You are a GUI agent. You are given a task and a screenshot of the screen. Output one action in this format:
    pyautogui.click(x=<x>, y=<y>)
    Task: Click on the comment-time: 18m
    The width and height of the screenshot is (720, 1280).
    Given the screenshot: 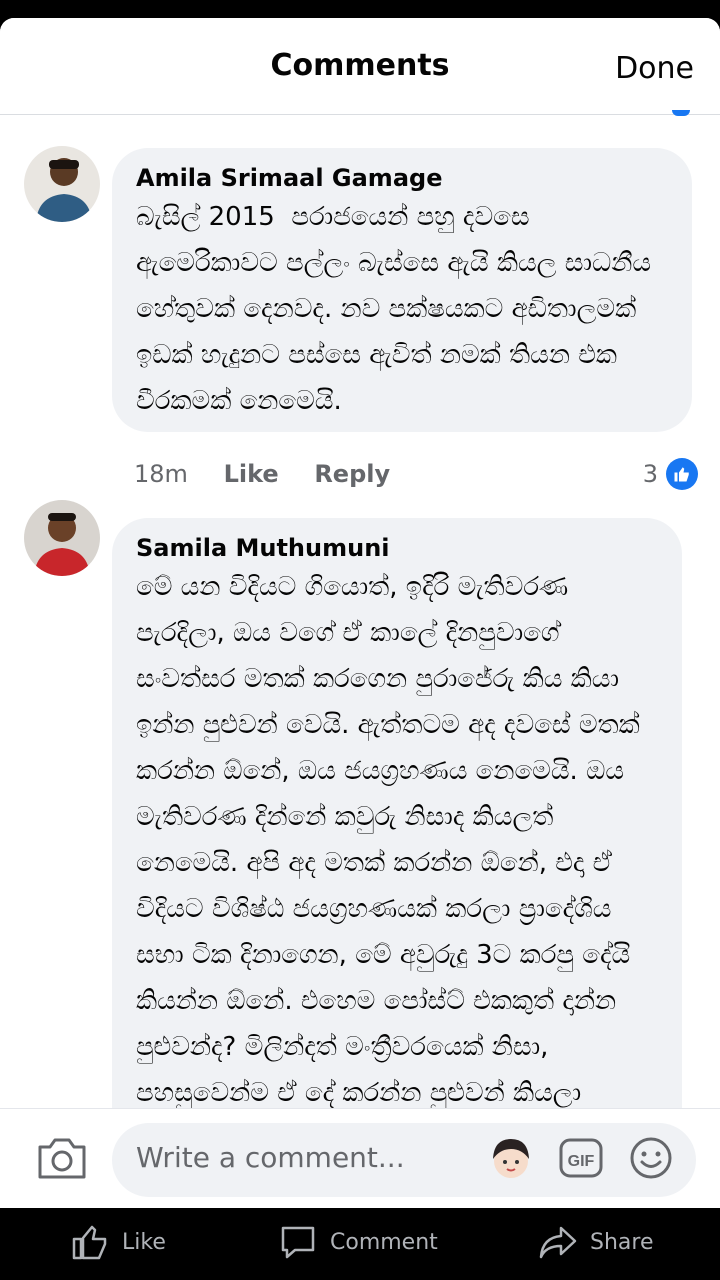 What is the action you would take?
    pyautogui.click(x=161, y=474)
    